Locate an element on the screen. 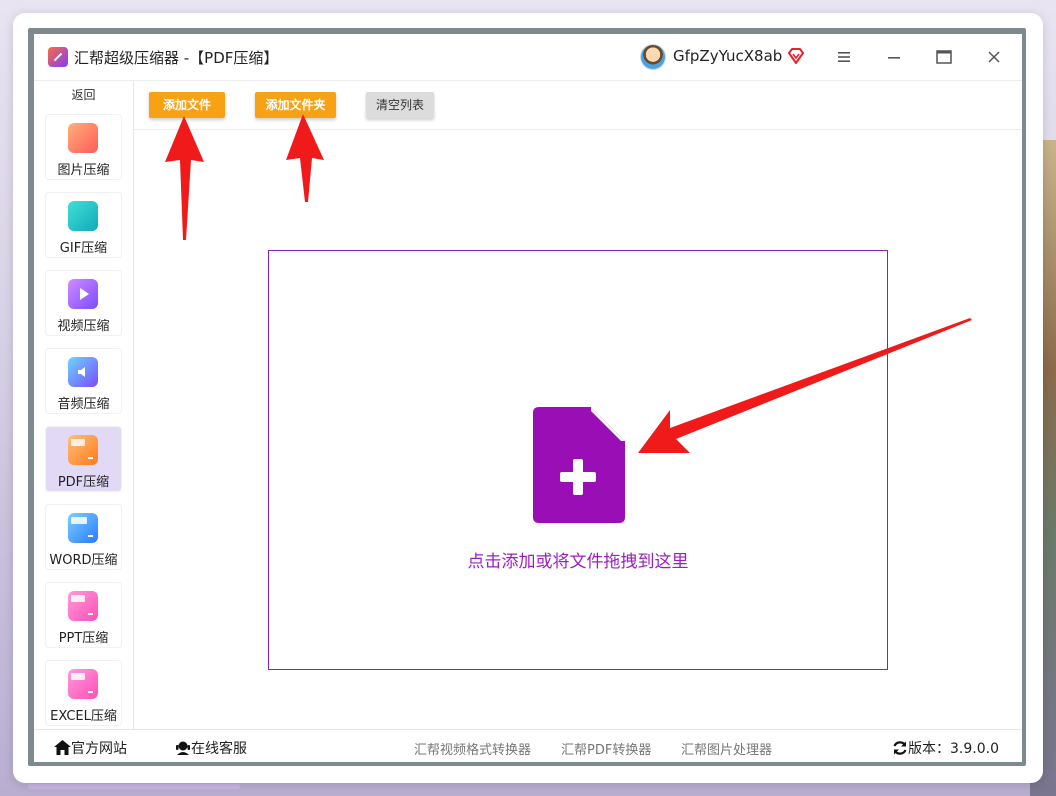 This screenshot has width=1056, height=796. toolbar: 添加文件 添加文件夹 清空列表 is located at coordinates (578, 105).